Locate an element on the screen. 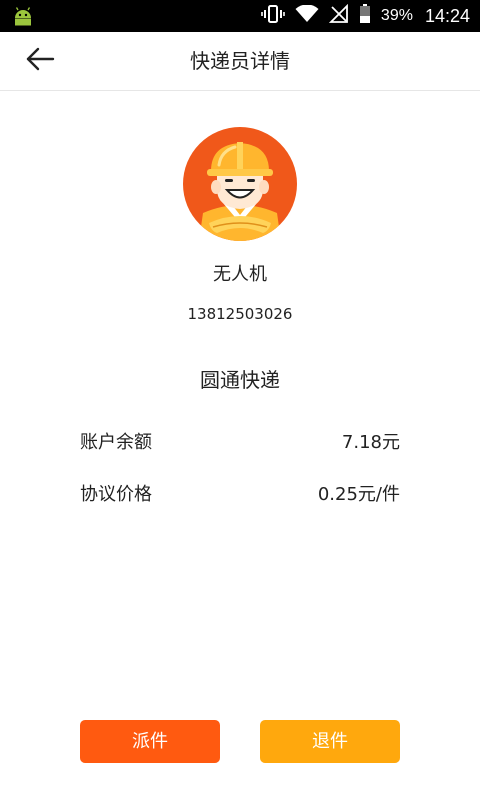 Image resolution: width=480 pixels, height=800 pixels. app-bar: 快递员详情 is located at coordinates (240, 61).